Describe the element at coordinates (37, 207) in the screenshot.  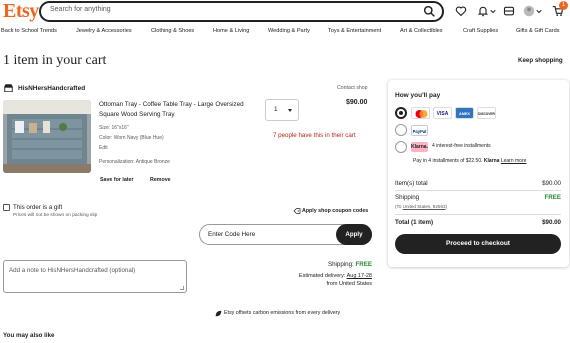
I see `gift-label: This order is a gift` at that location.